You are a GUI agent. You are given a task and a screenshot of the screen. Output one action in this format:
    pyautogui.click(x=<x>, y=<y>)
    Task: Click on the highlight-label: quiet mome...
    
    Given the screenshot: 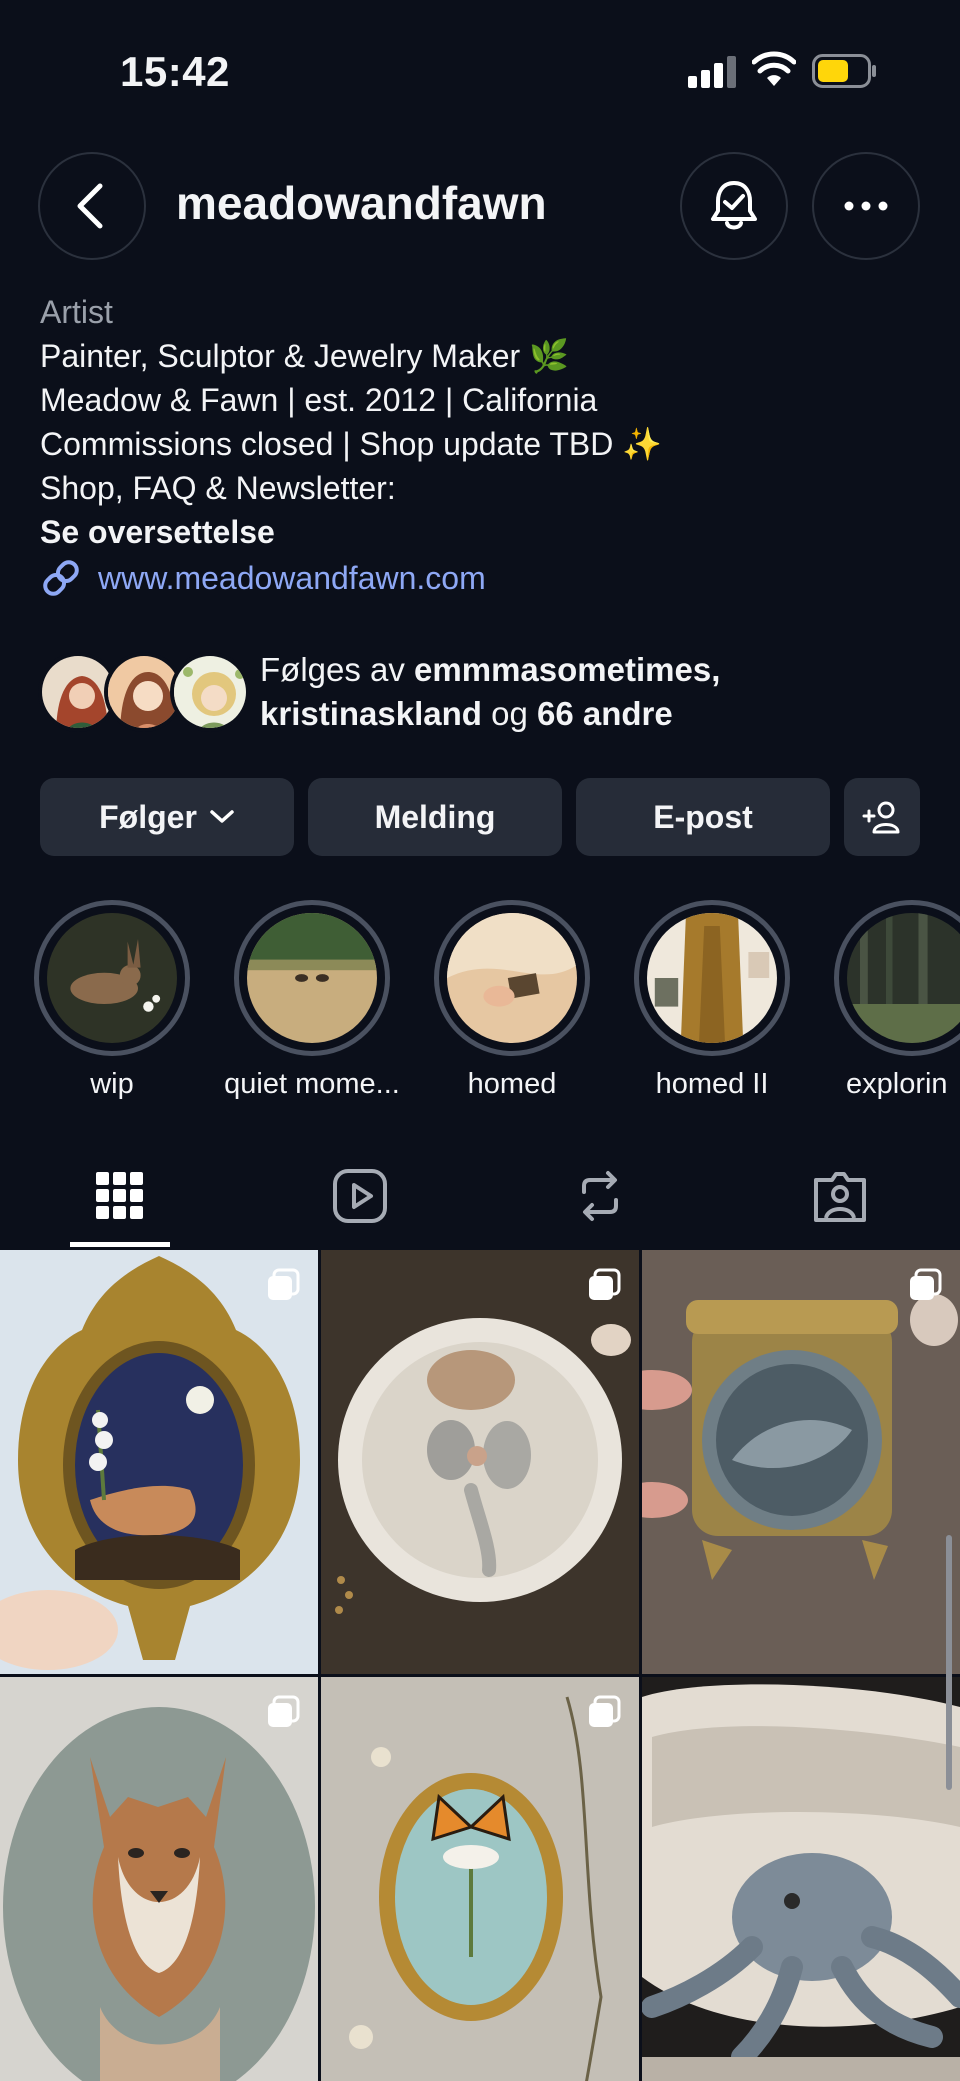 What is the action you would take?
    pyautogui.click(x=312, y=1084)
    